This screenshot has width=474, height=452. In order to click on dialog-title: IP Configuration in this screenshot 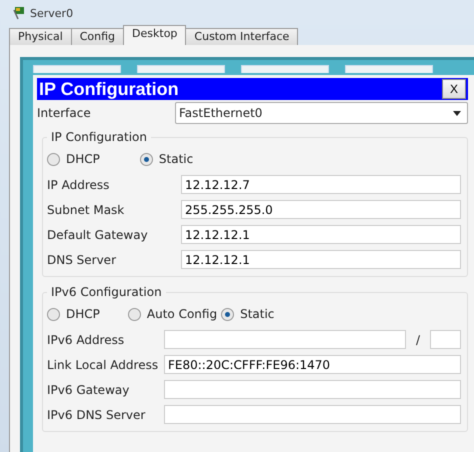, I will do `click(109, 89)`.